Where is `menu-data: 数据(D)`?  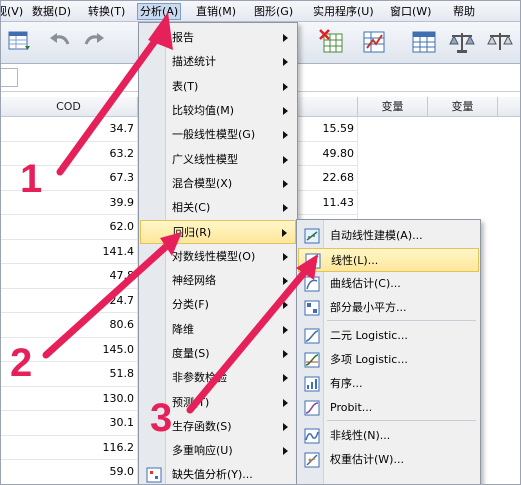 menu-data: 数据(D) is located at coordinates (51, 11).